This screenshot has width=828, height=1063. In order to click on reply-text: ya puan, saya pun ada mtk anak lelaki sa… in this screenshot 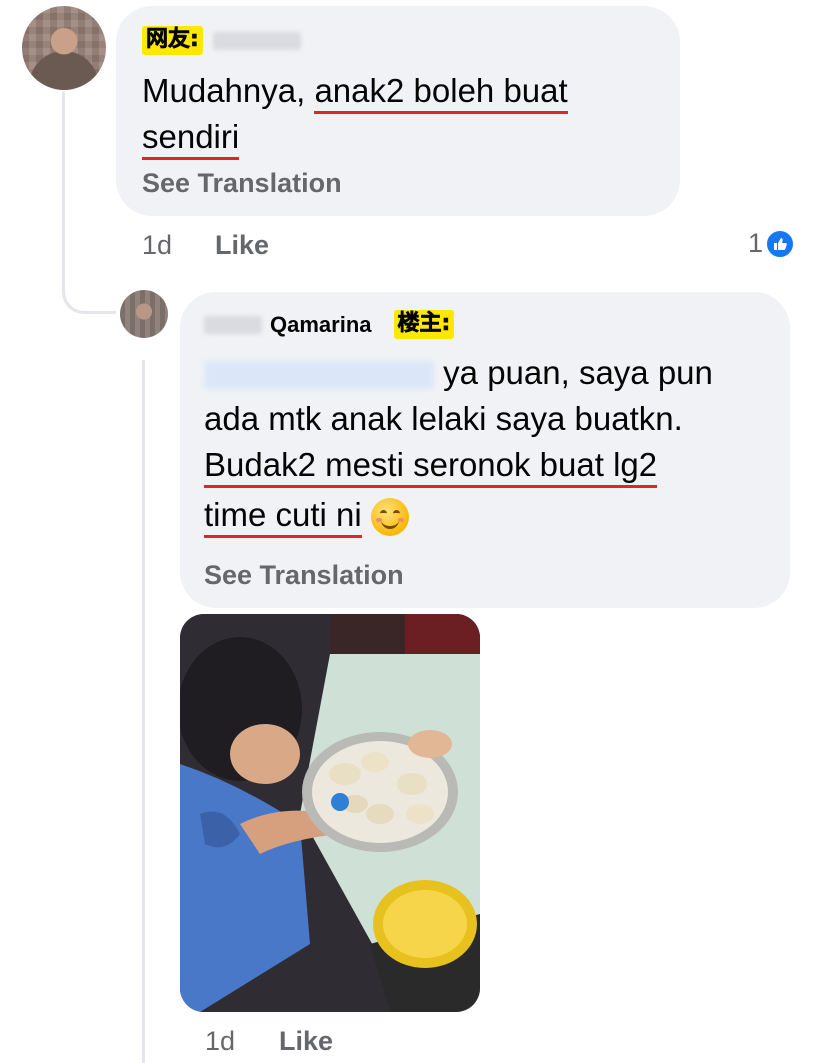, I will do `click(494, 446)`.